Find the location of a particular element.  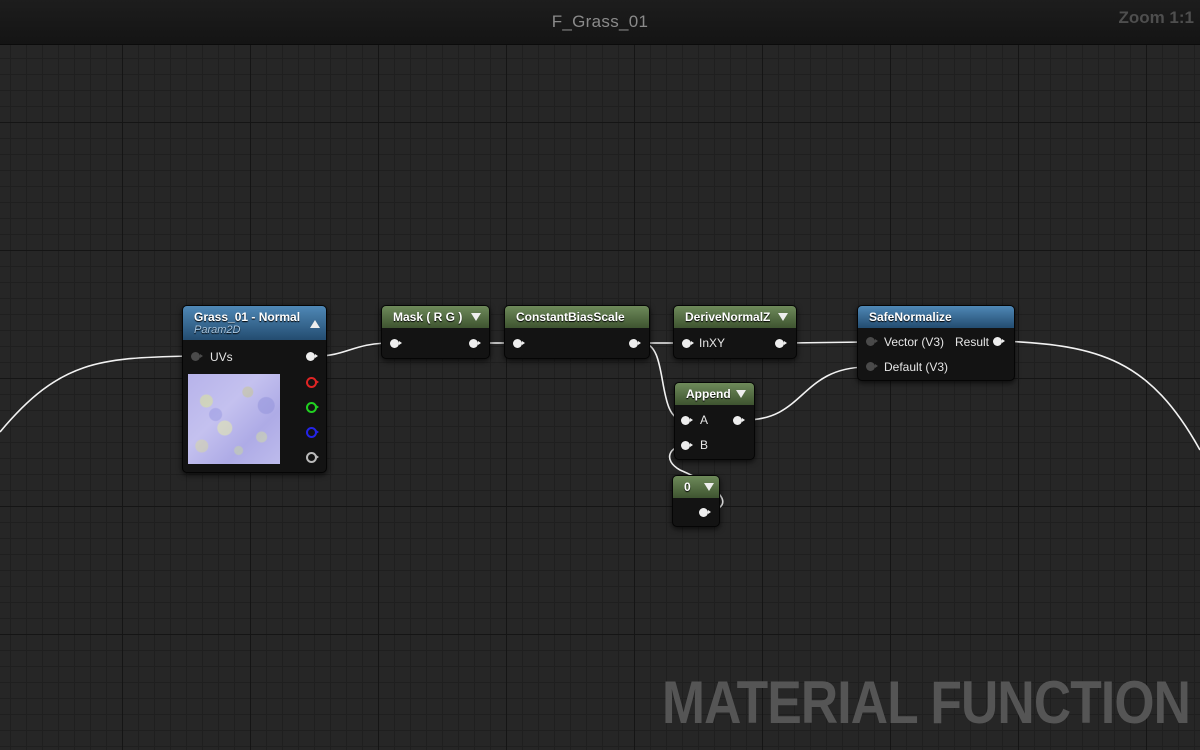

mask-input-pin is located at coordinates (396, 343).